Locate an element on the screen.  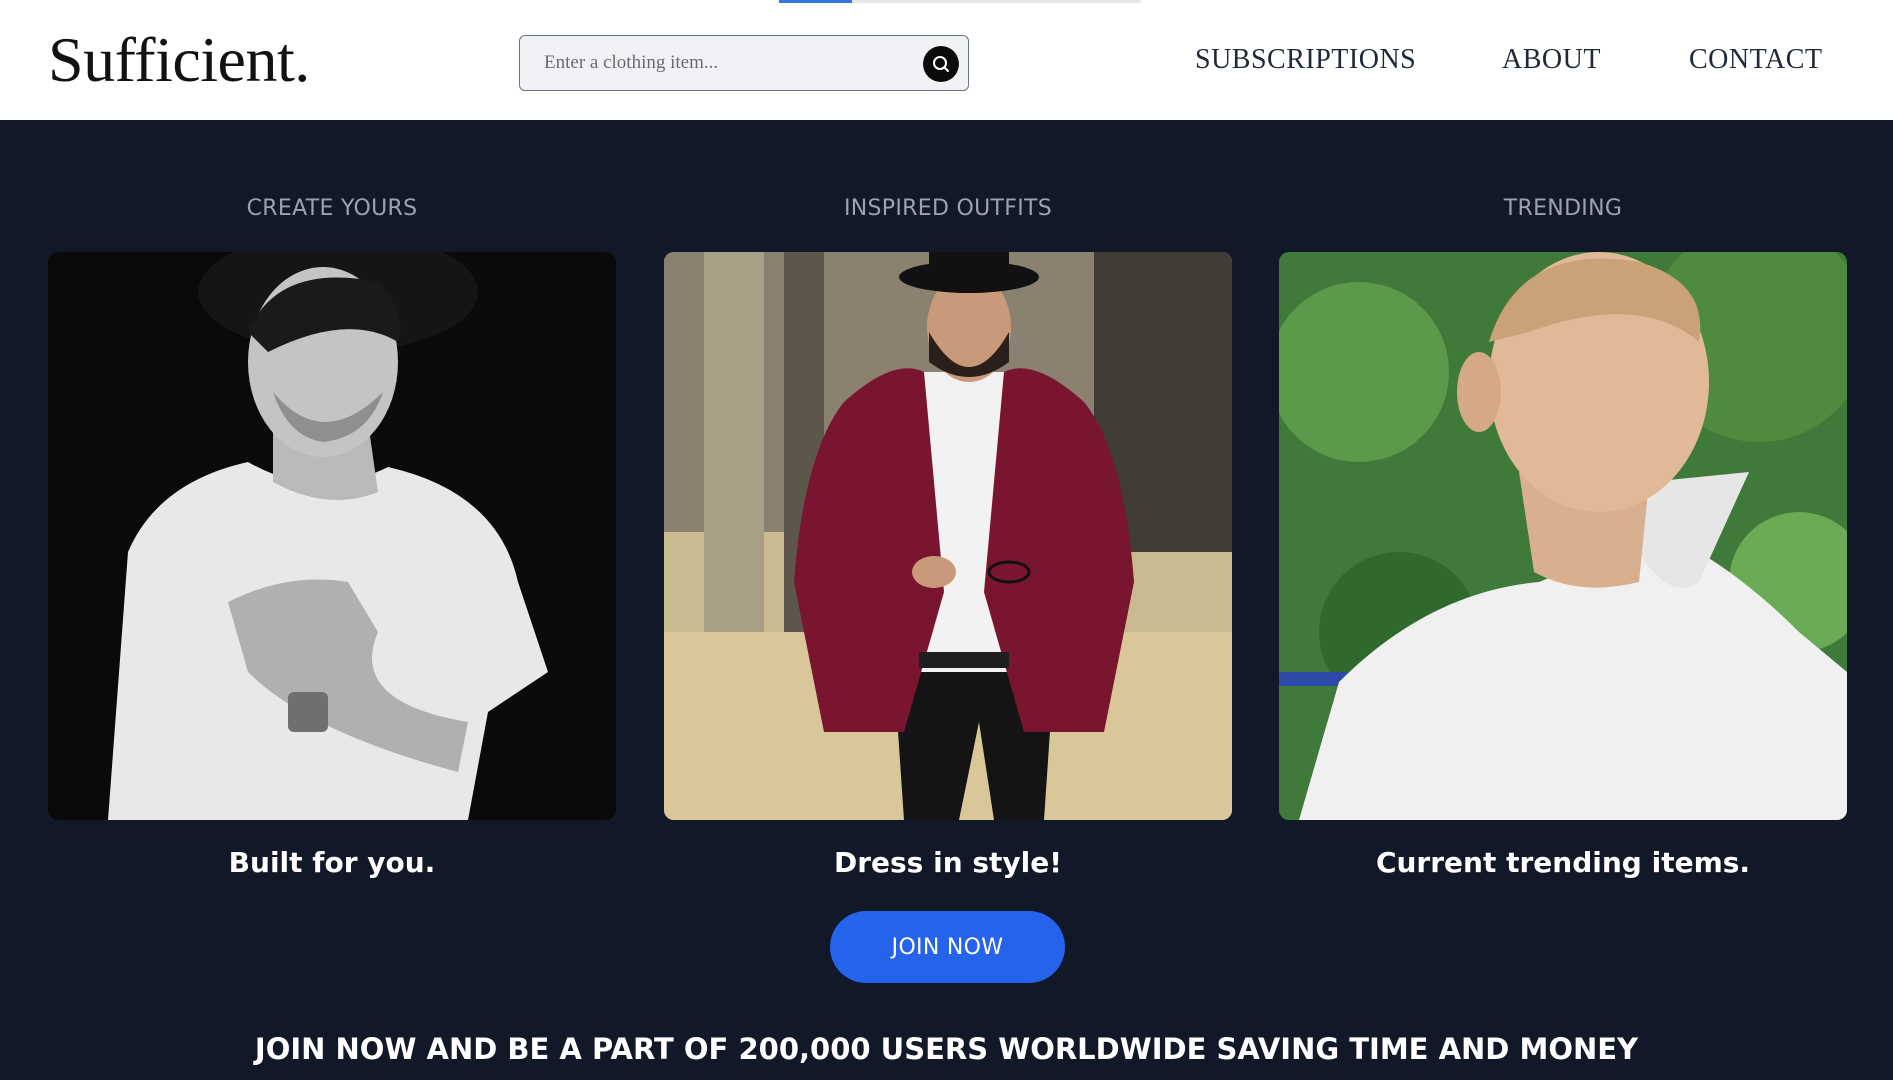
search-icon is located at coordinates (941, 64).